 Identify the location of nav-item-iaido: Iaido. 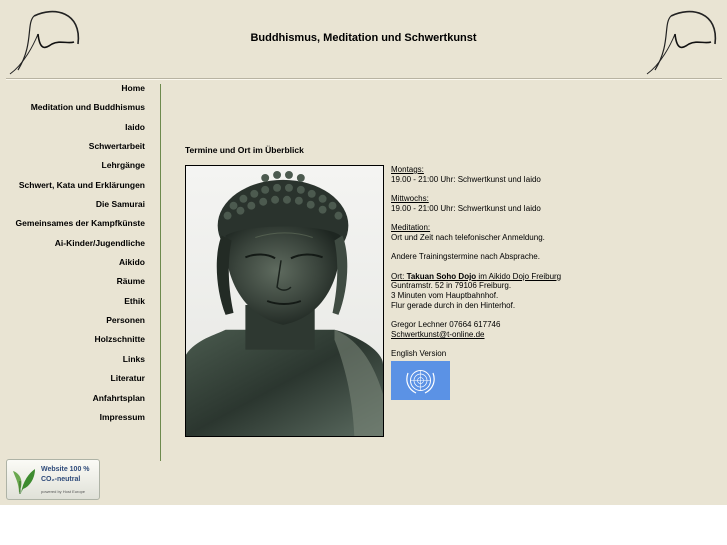
(72, 130).